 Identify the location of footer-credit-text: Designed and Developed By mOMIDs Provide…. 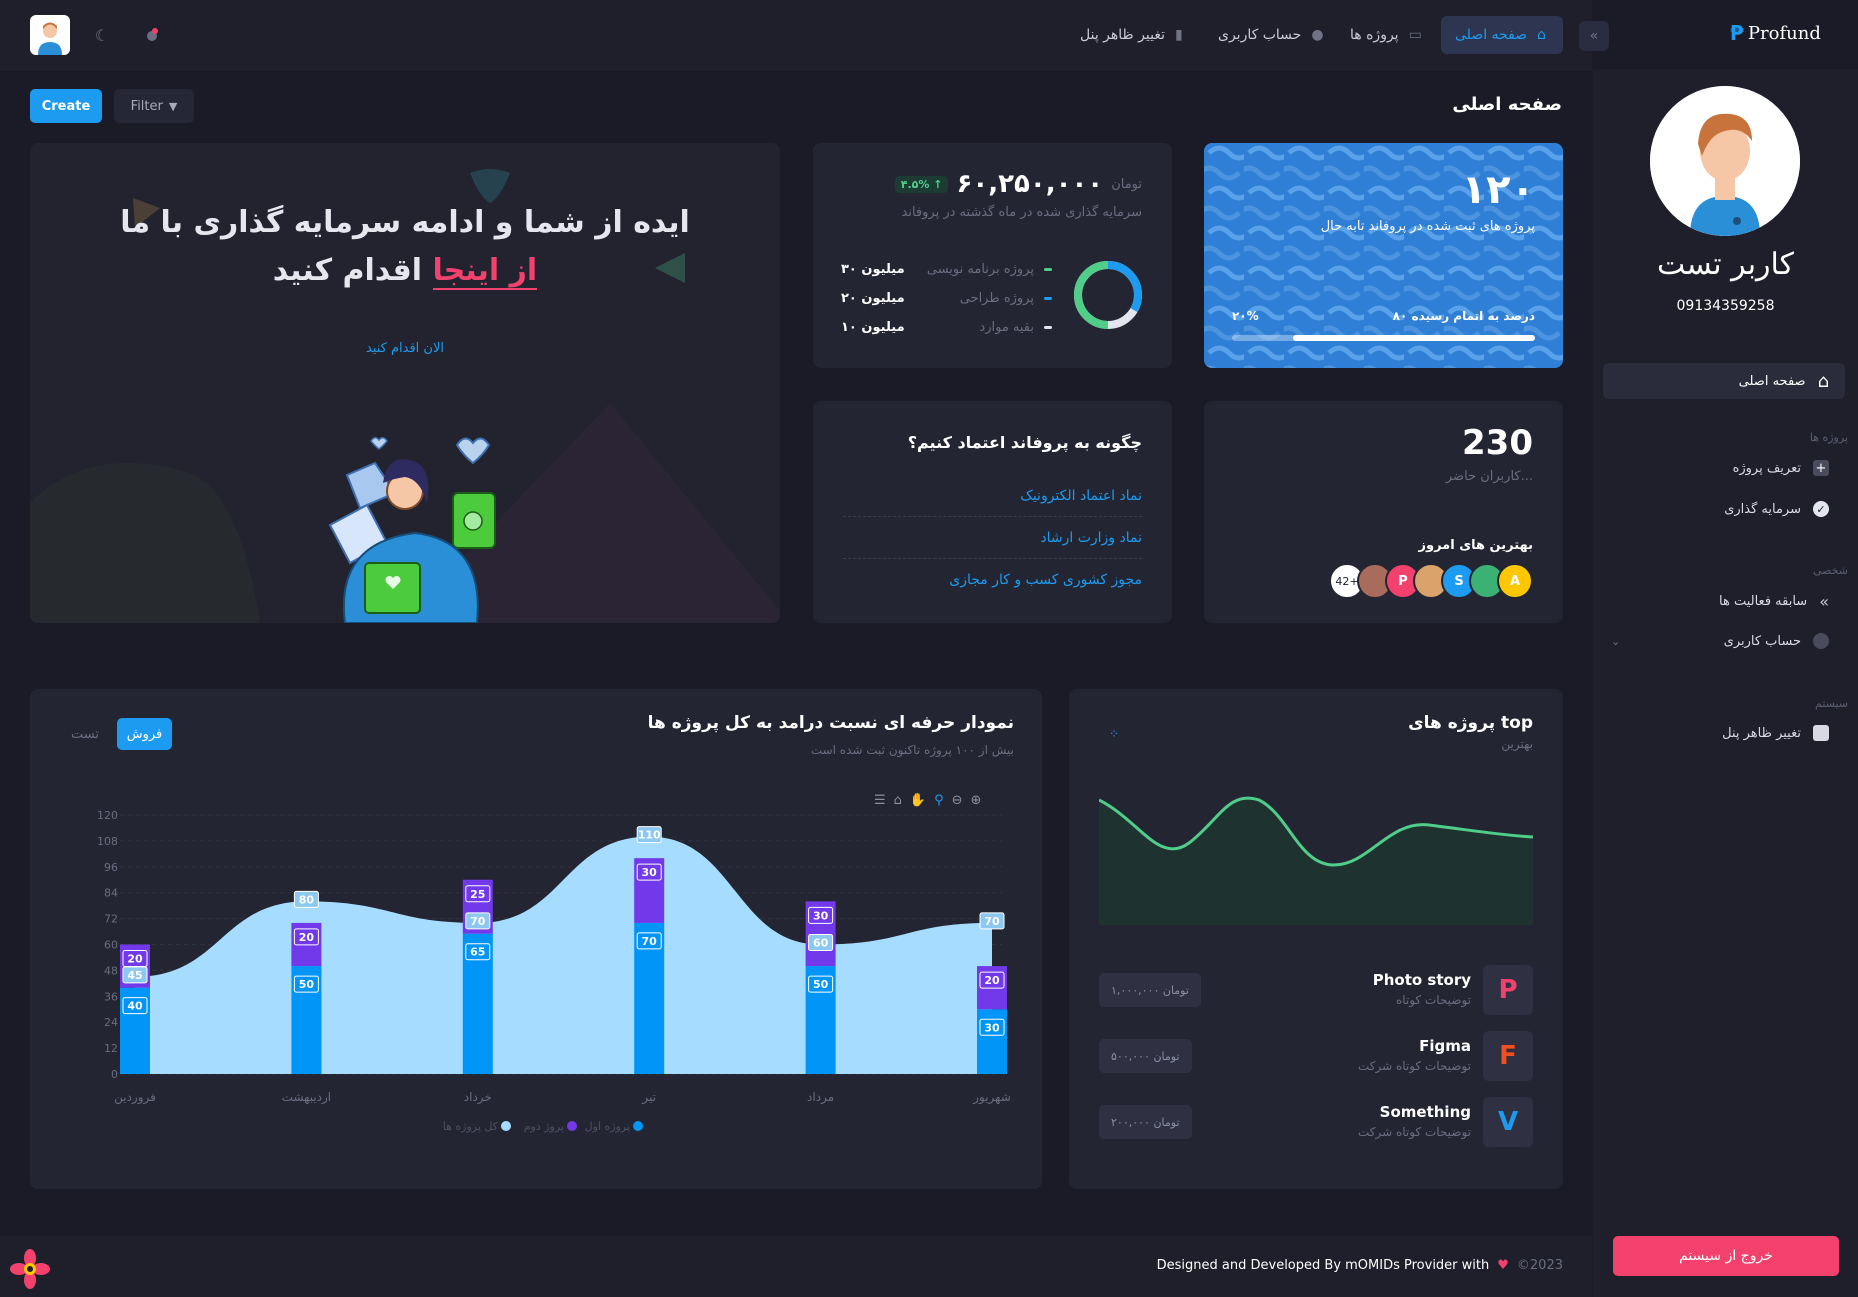
(1323, 1265).